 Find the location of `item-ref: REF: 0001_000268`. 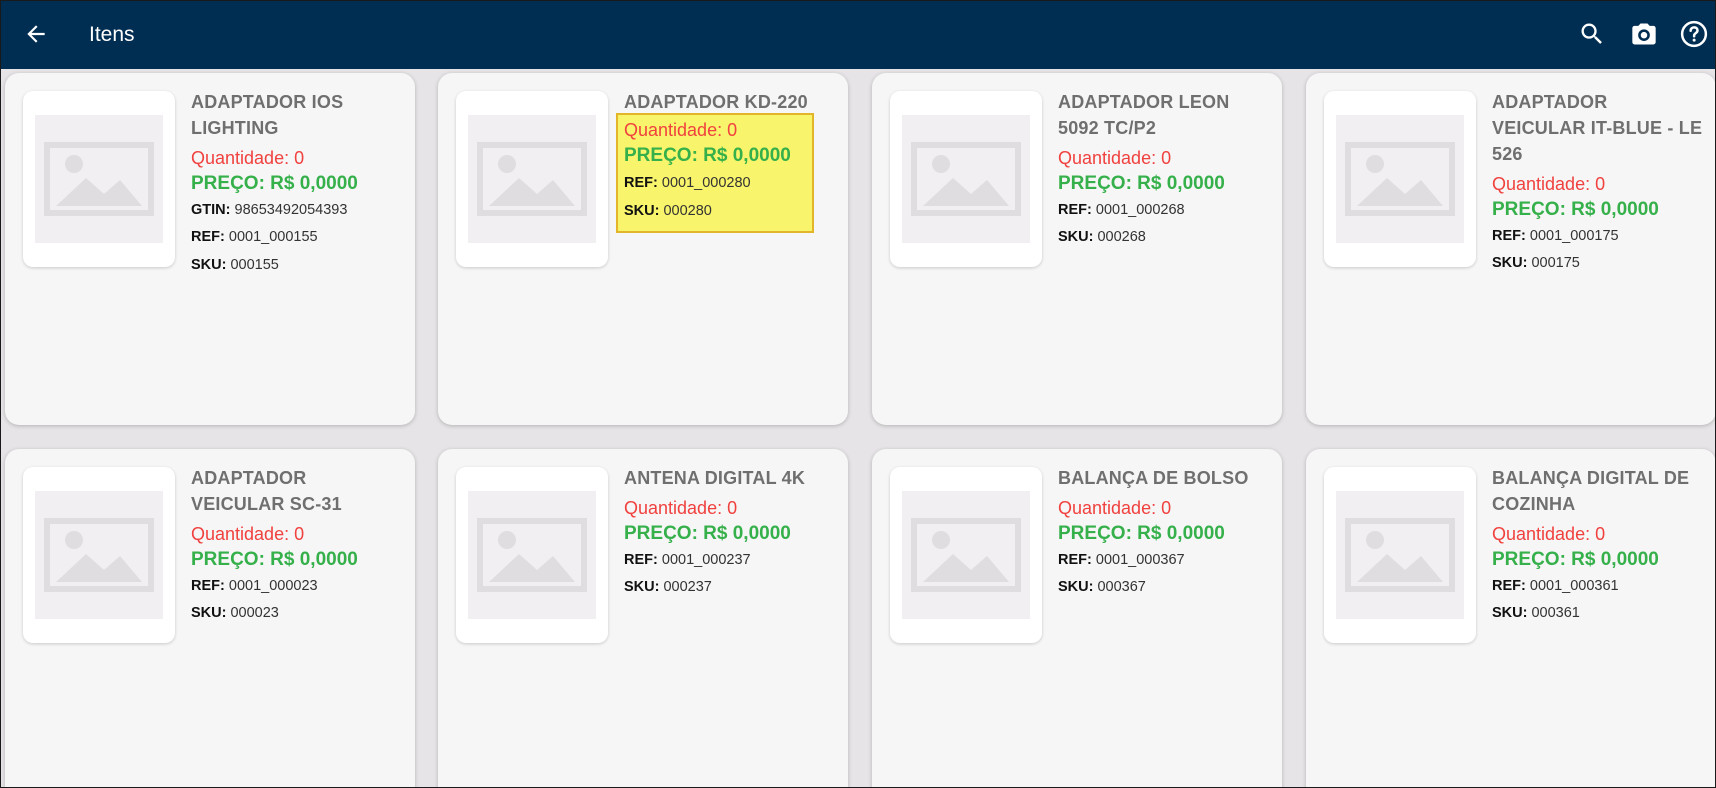

item-ref: REF: 0001_000268 is located at coordinates (1121, 210).